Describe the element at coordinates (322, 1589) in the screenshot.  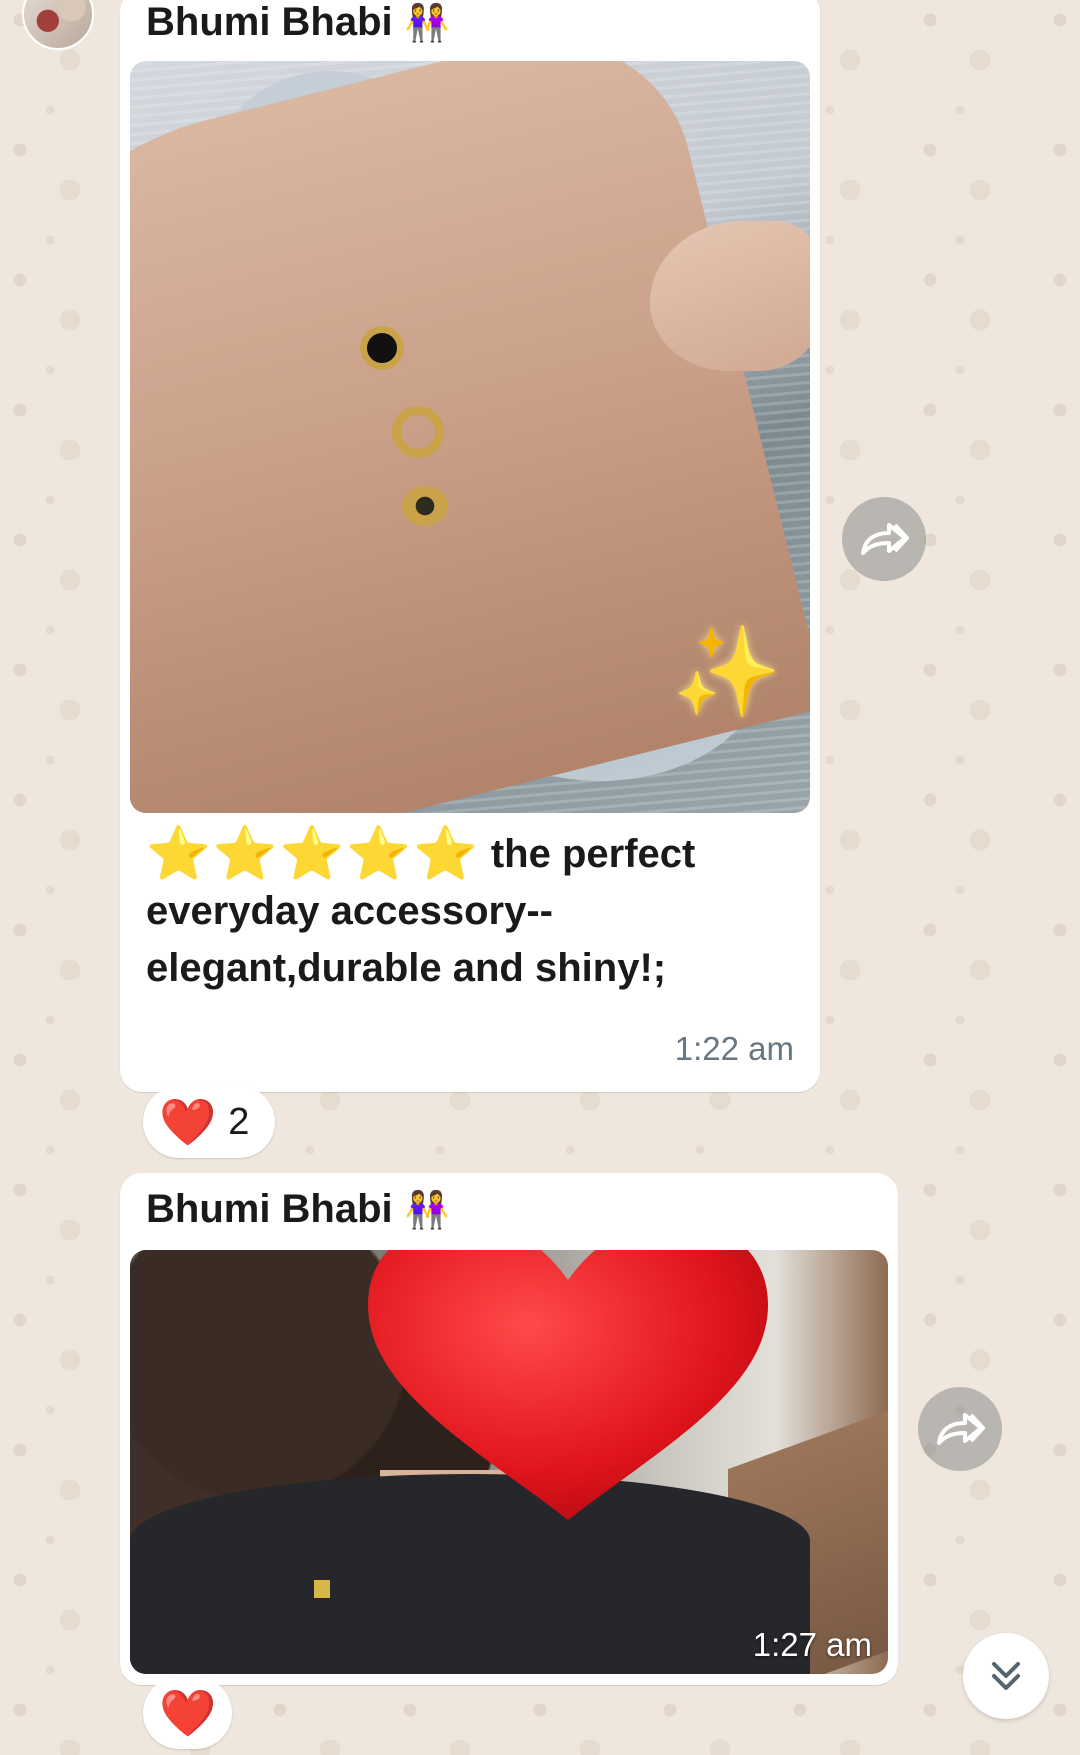
I see `photo-pendant` at that location.